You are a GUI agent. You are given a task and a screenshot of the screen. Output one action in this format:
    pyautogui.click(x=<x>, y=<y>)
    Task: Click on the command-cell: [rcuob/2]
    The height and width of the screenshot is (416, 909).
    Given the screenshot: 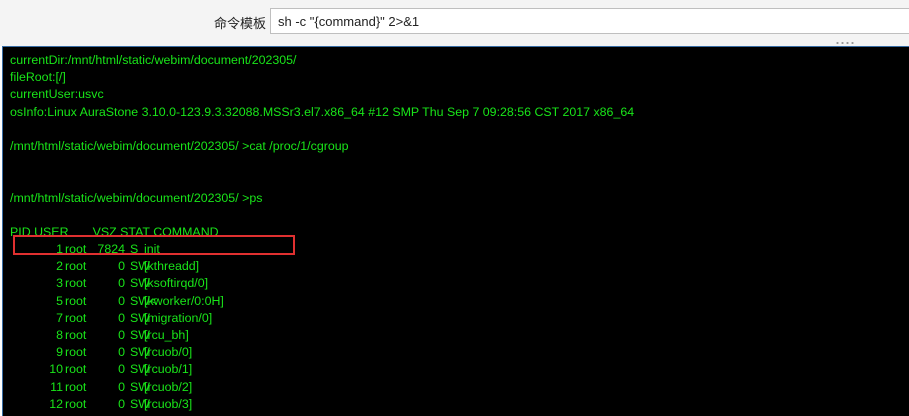 What is the action you would take?
    pyautogui.click(x=168, y=386)
    